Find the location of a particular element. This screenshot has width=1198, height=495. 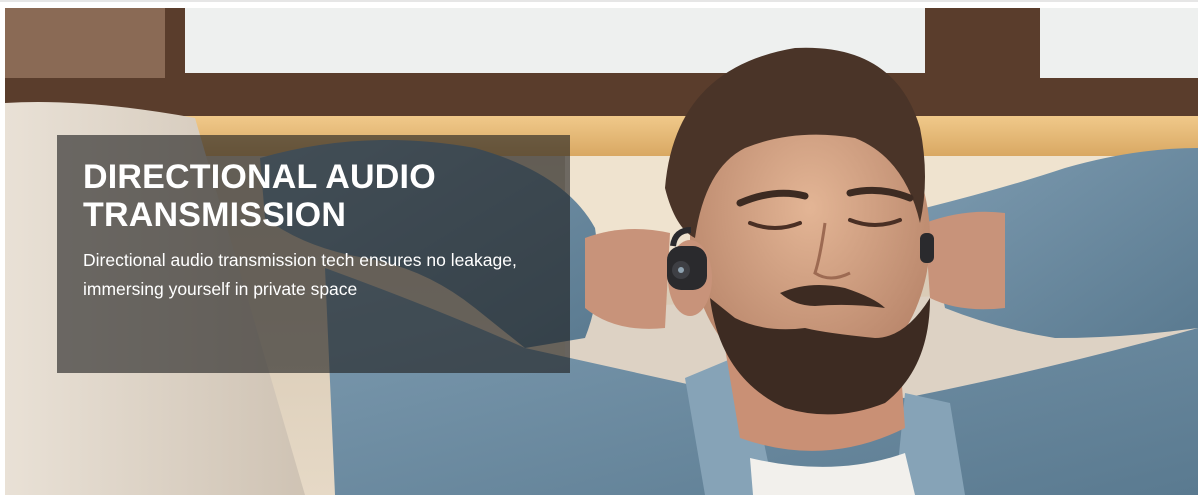

feature-headline: DIRECTIONAL AUDIO TRANSMISSION is located at coordinates (313, 196).